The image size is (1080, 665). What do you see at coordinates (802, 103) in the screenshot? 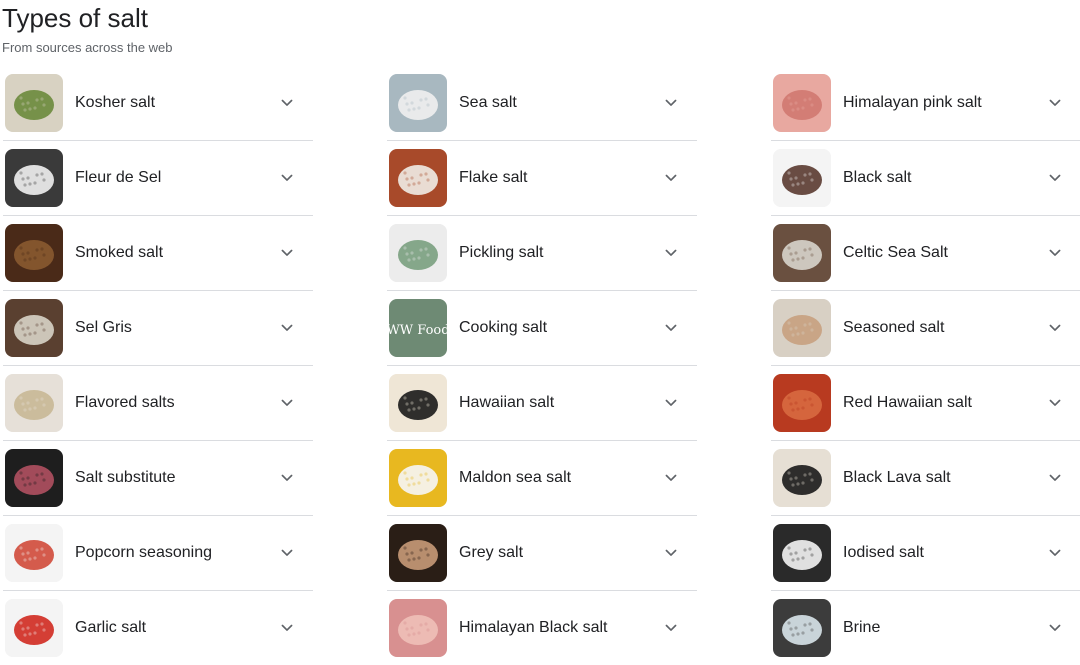
I see `pink-salt-bowl-thumbnail` at bounding box center [802, 103].